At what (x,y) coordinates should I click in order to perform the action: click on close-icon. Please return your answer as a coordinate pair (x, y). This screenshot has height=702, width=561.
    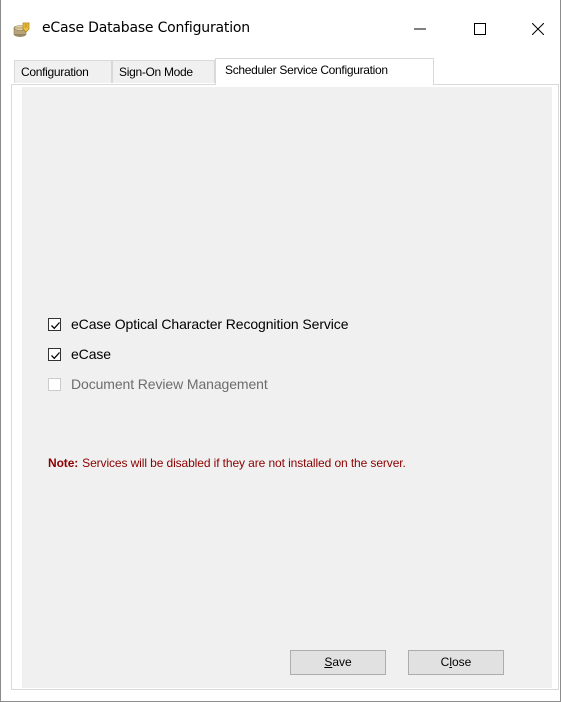
    Looking at the image, I should click on (538, 29).